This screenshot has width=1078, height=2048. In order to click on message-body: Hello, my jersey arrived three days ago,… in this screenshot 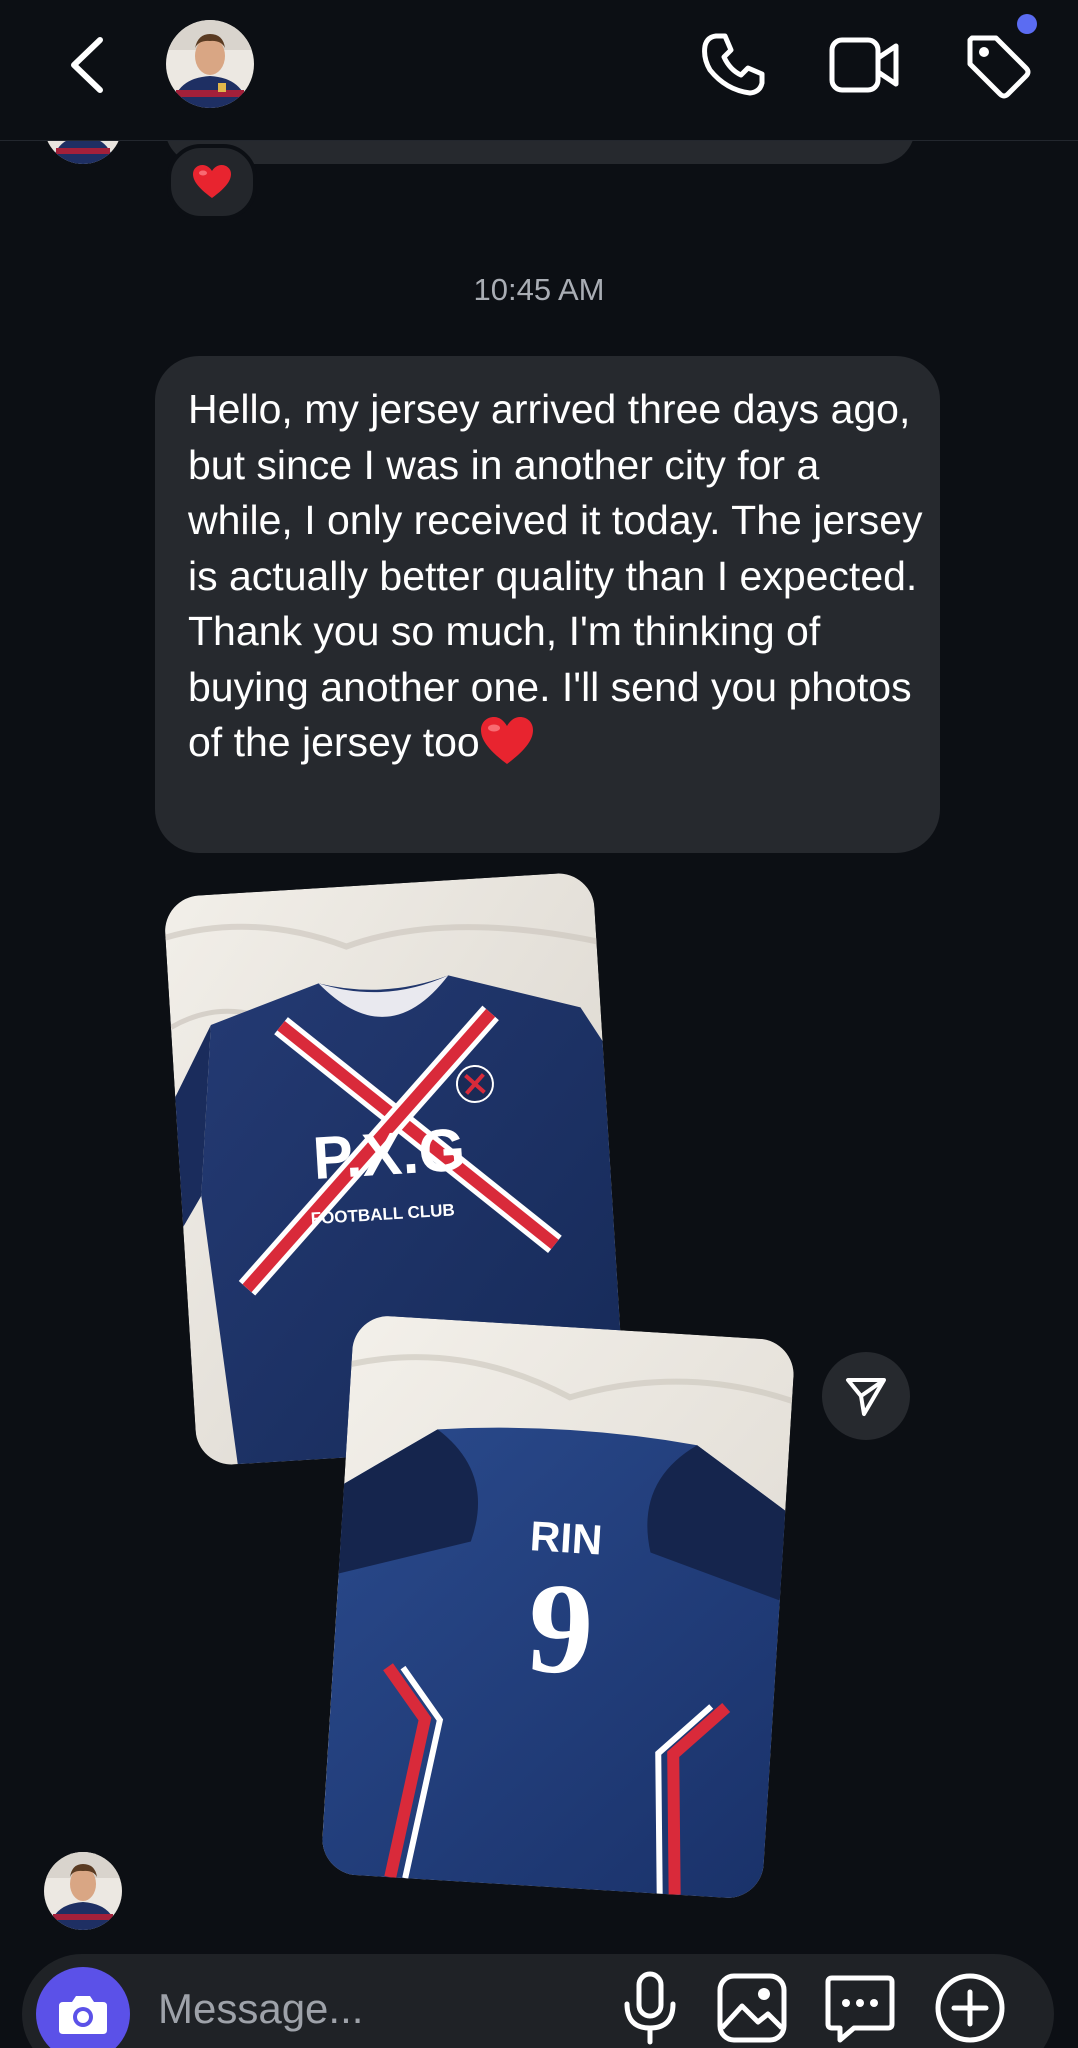, I will do `click(555, 575)`.